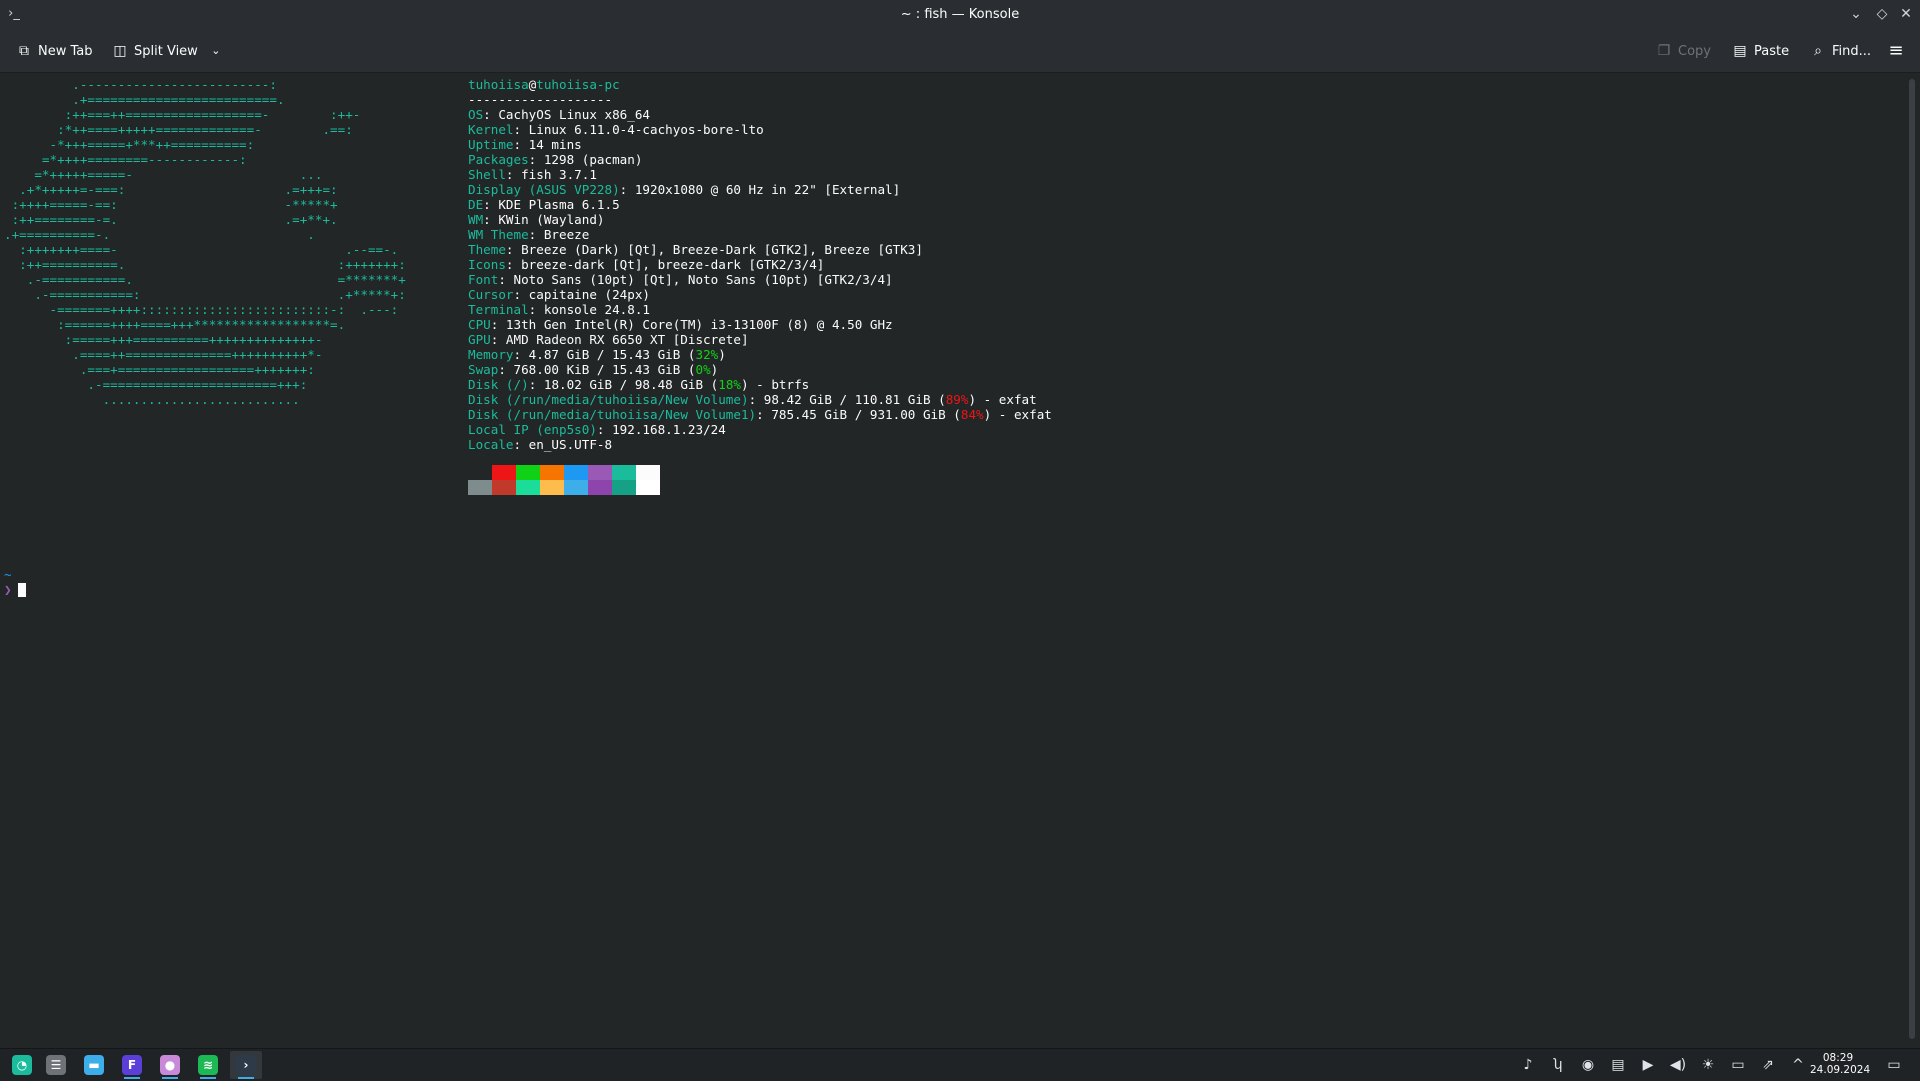 This screenshot has width=1920, height=1081. What do you see at coordinates (623, 399) in the screenshot?
I see `info-key-detail: (/run/media/tuhoiisa/New Volume)` at bounding box center [623, 399].